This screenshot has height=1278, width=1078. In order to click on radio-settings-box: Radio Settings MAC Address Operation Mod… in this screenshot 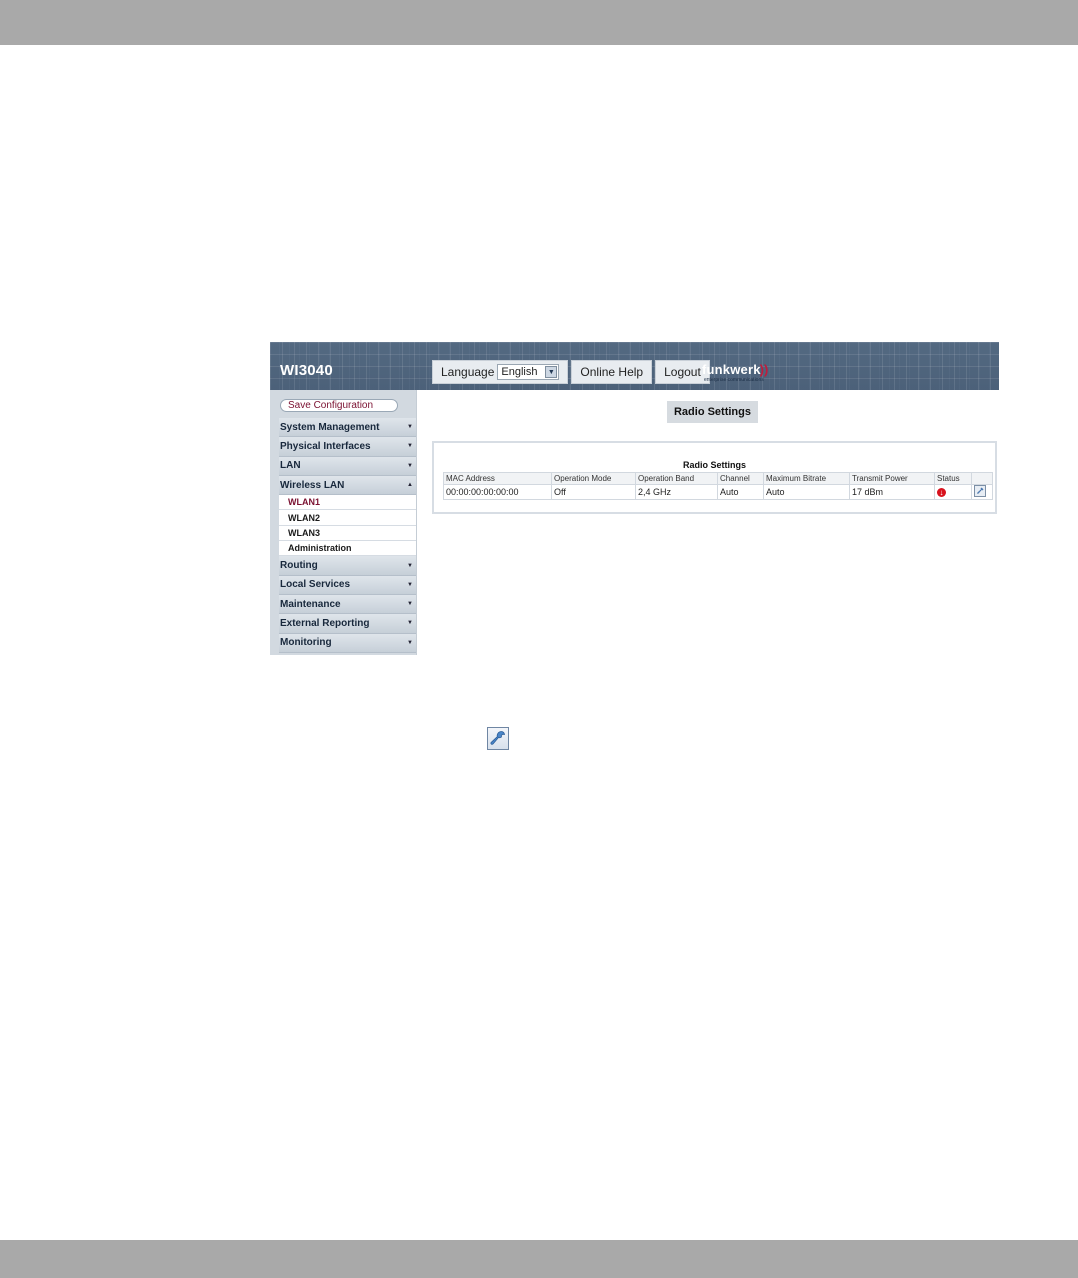, I will do `click(714, 477)`.